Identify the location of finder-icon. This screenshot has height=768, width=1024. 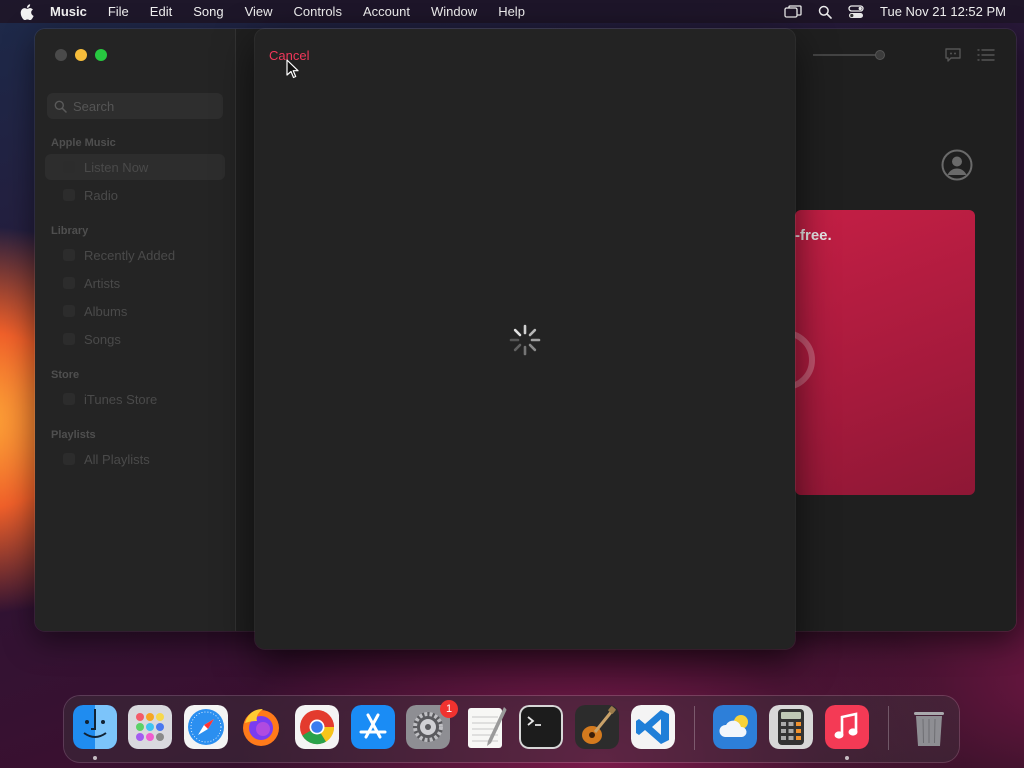
(95, 727).